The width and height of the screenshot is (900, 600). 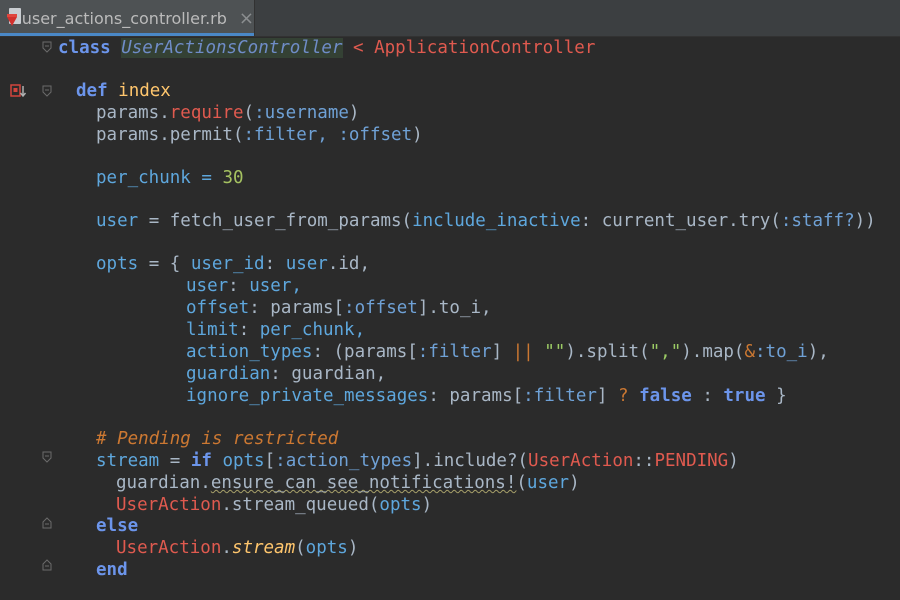 I want to click on code-token: = {, so click(x=164, y=264).